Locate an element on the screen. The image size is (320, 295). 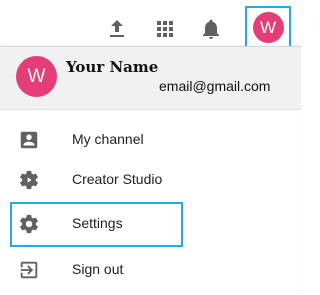
menu-item-creator-studio: Creator Studio is located at coordinates (150, 180).